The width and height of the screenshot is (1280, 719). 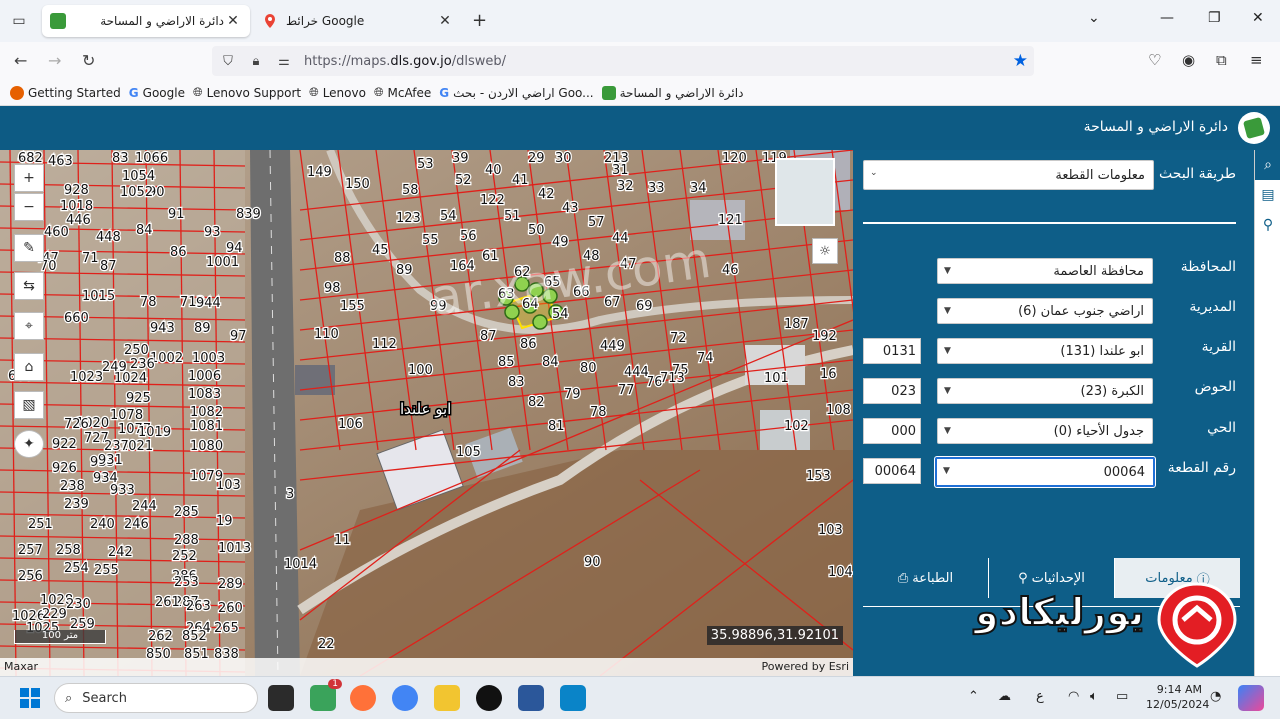 What do you see at coordinates (892, 351) in the screenshot?
I see `village-code-input: 0131` at bounding box center [892, 351].